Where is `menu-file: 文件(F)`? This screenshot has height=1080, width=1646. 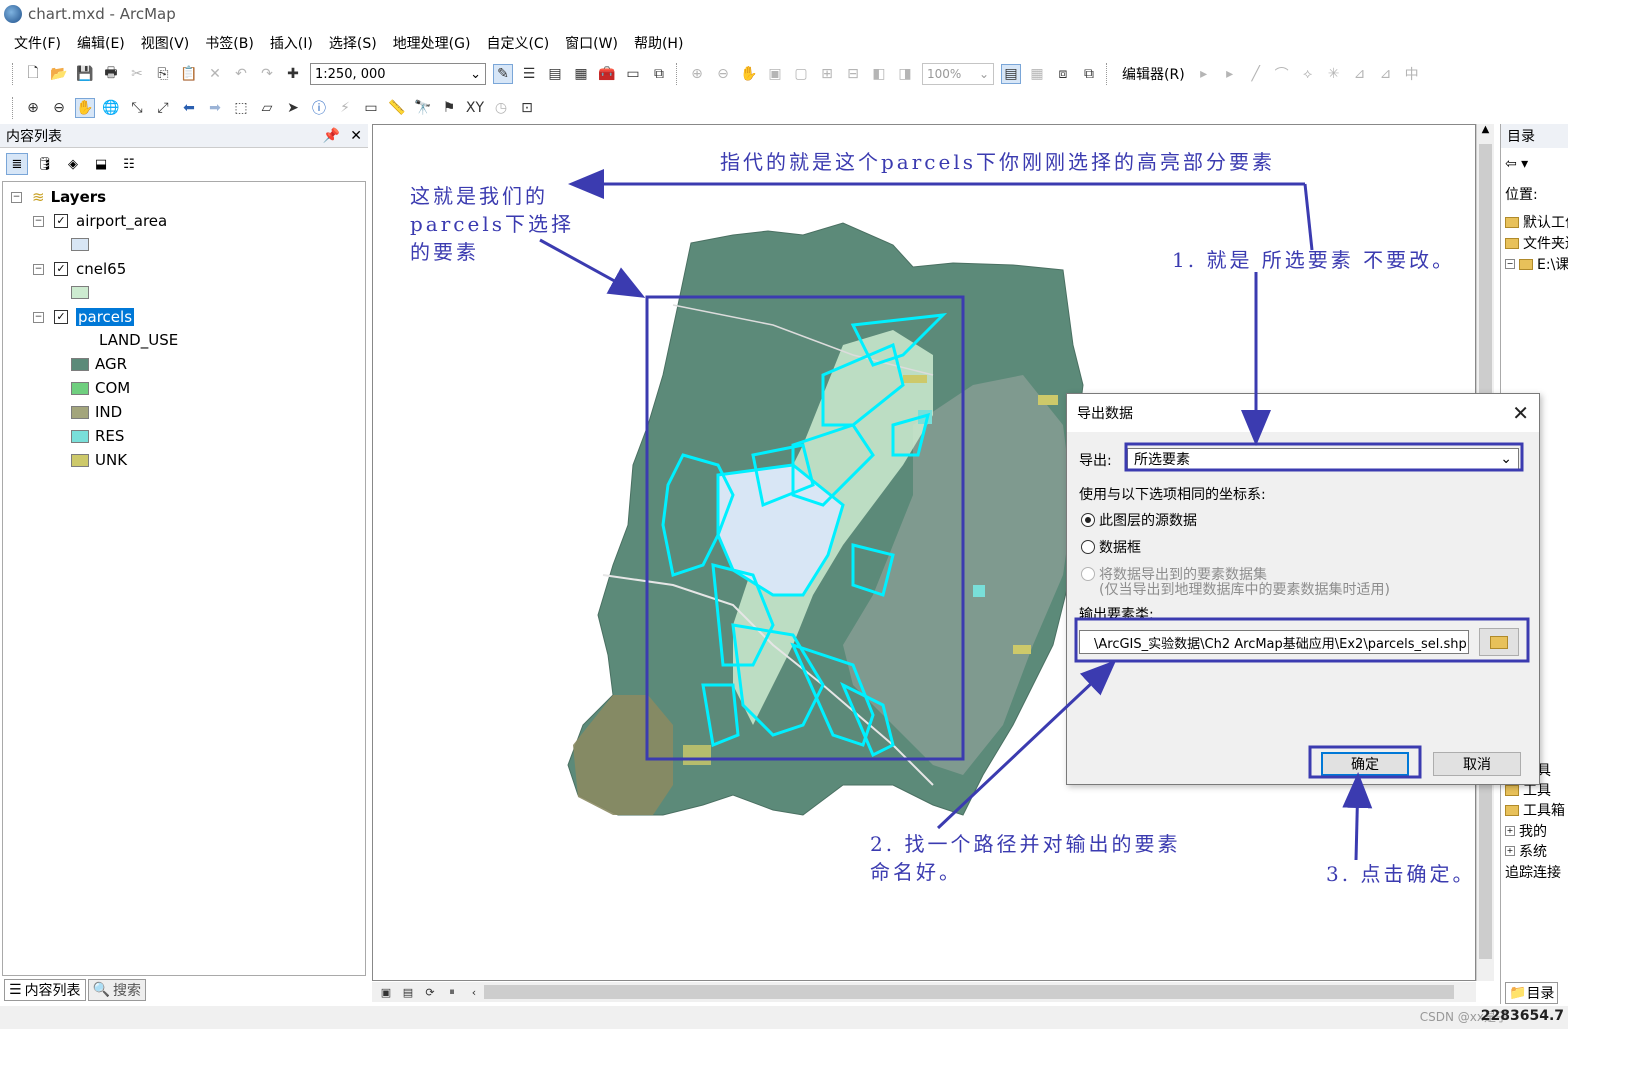
menu-file: 文件(F) is located at coordinates (37, 43).